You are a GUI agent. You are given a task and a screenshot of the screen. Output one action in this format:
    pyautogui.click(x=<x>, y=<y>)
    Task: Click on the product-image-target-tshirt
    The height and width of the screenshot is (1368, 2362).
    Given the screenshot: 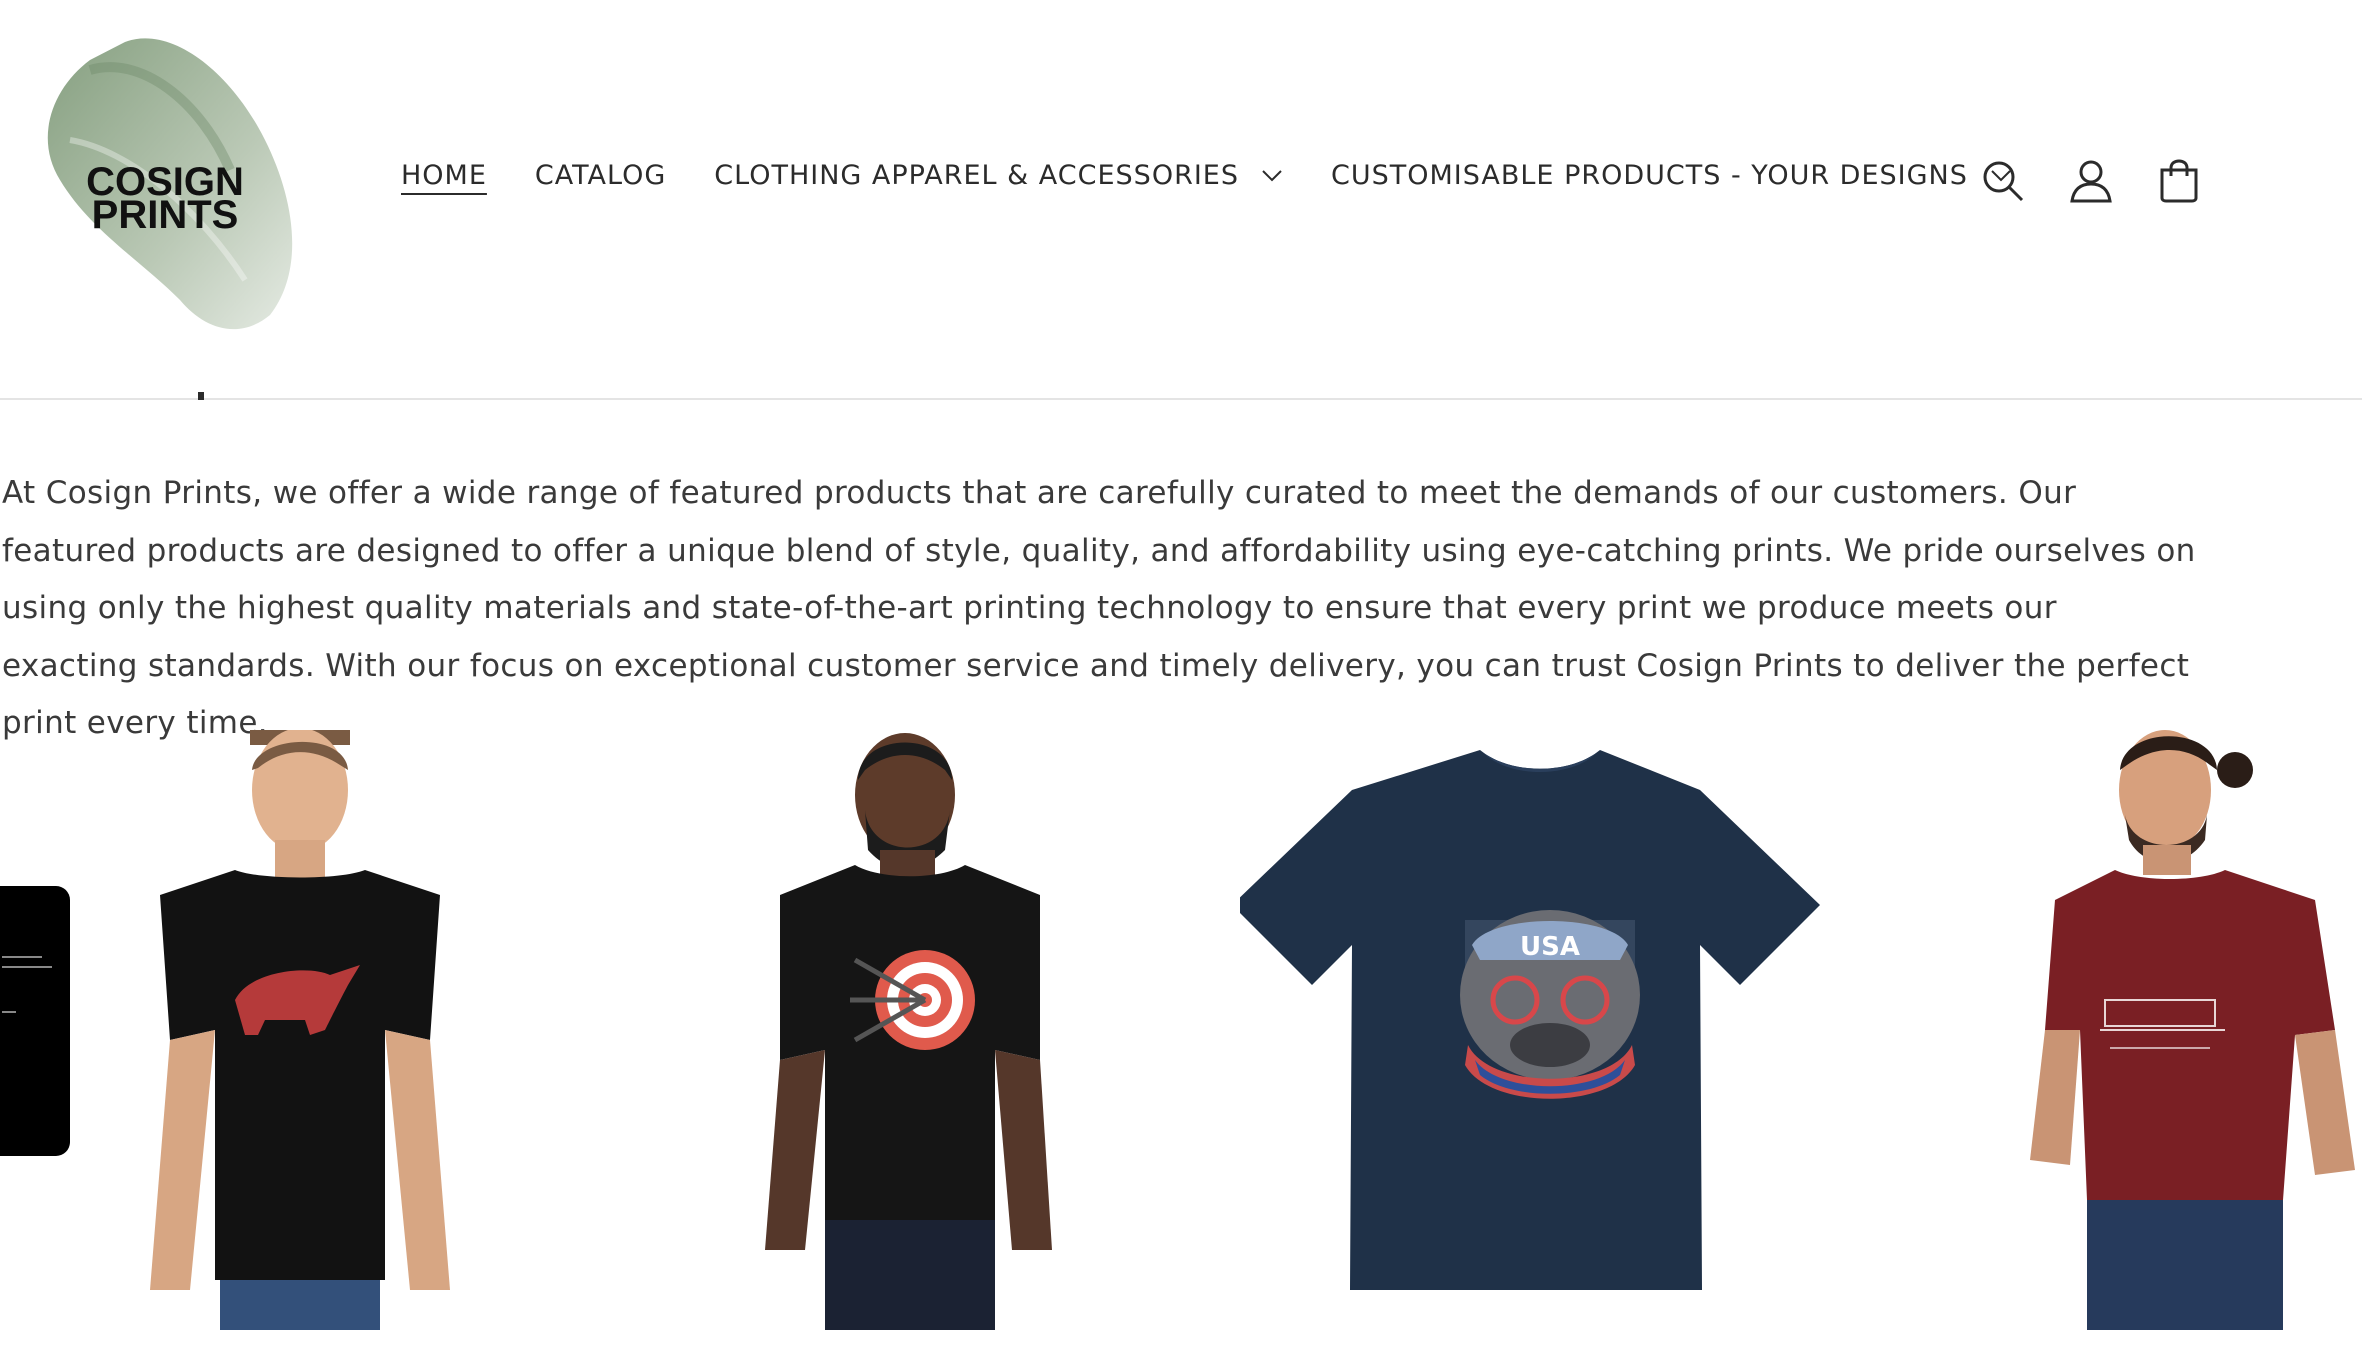 What is the action you would take?
    pyautogui.click(x=915, y=1030)
    